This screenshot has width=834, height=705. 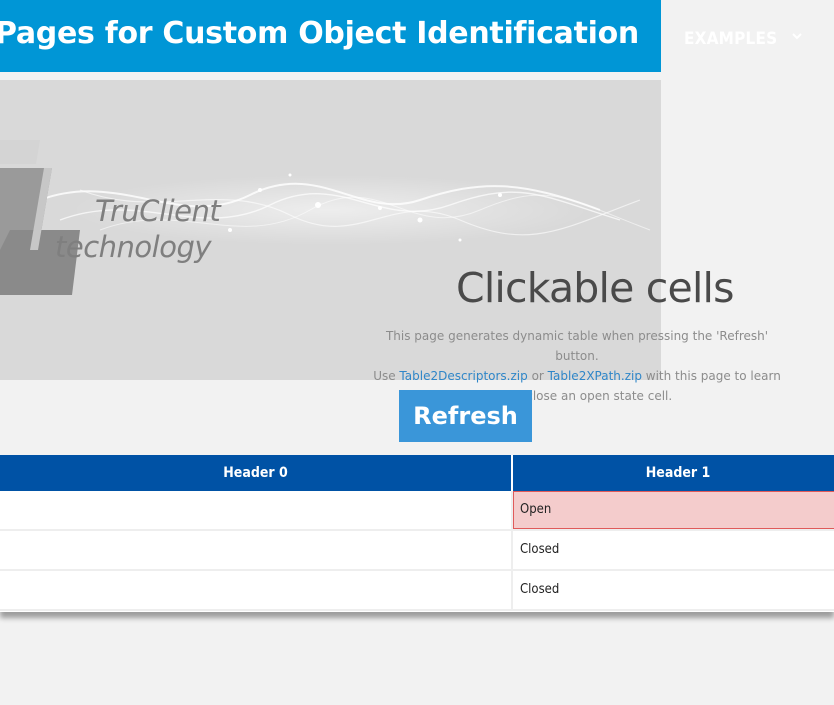 I want to click on logo-text-truclient: TruClient, so click(x=158, y=211).